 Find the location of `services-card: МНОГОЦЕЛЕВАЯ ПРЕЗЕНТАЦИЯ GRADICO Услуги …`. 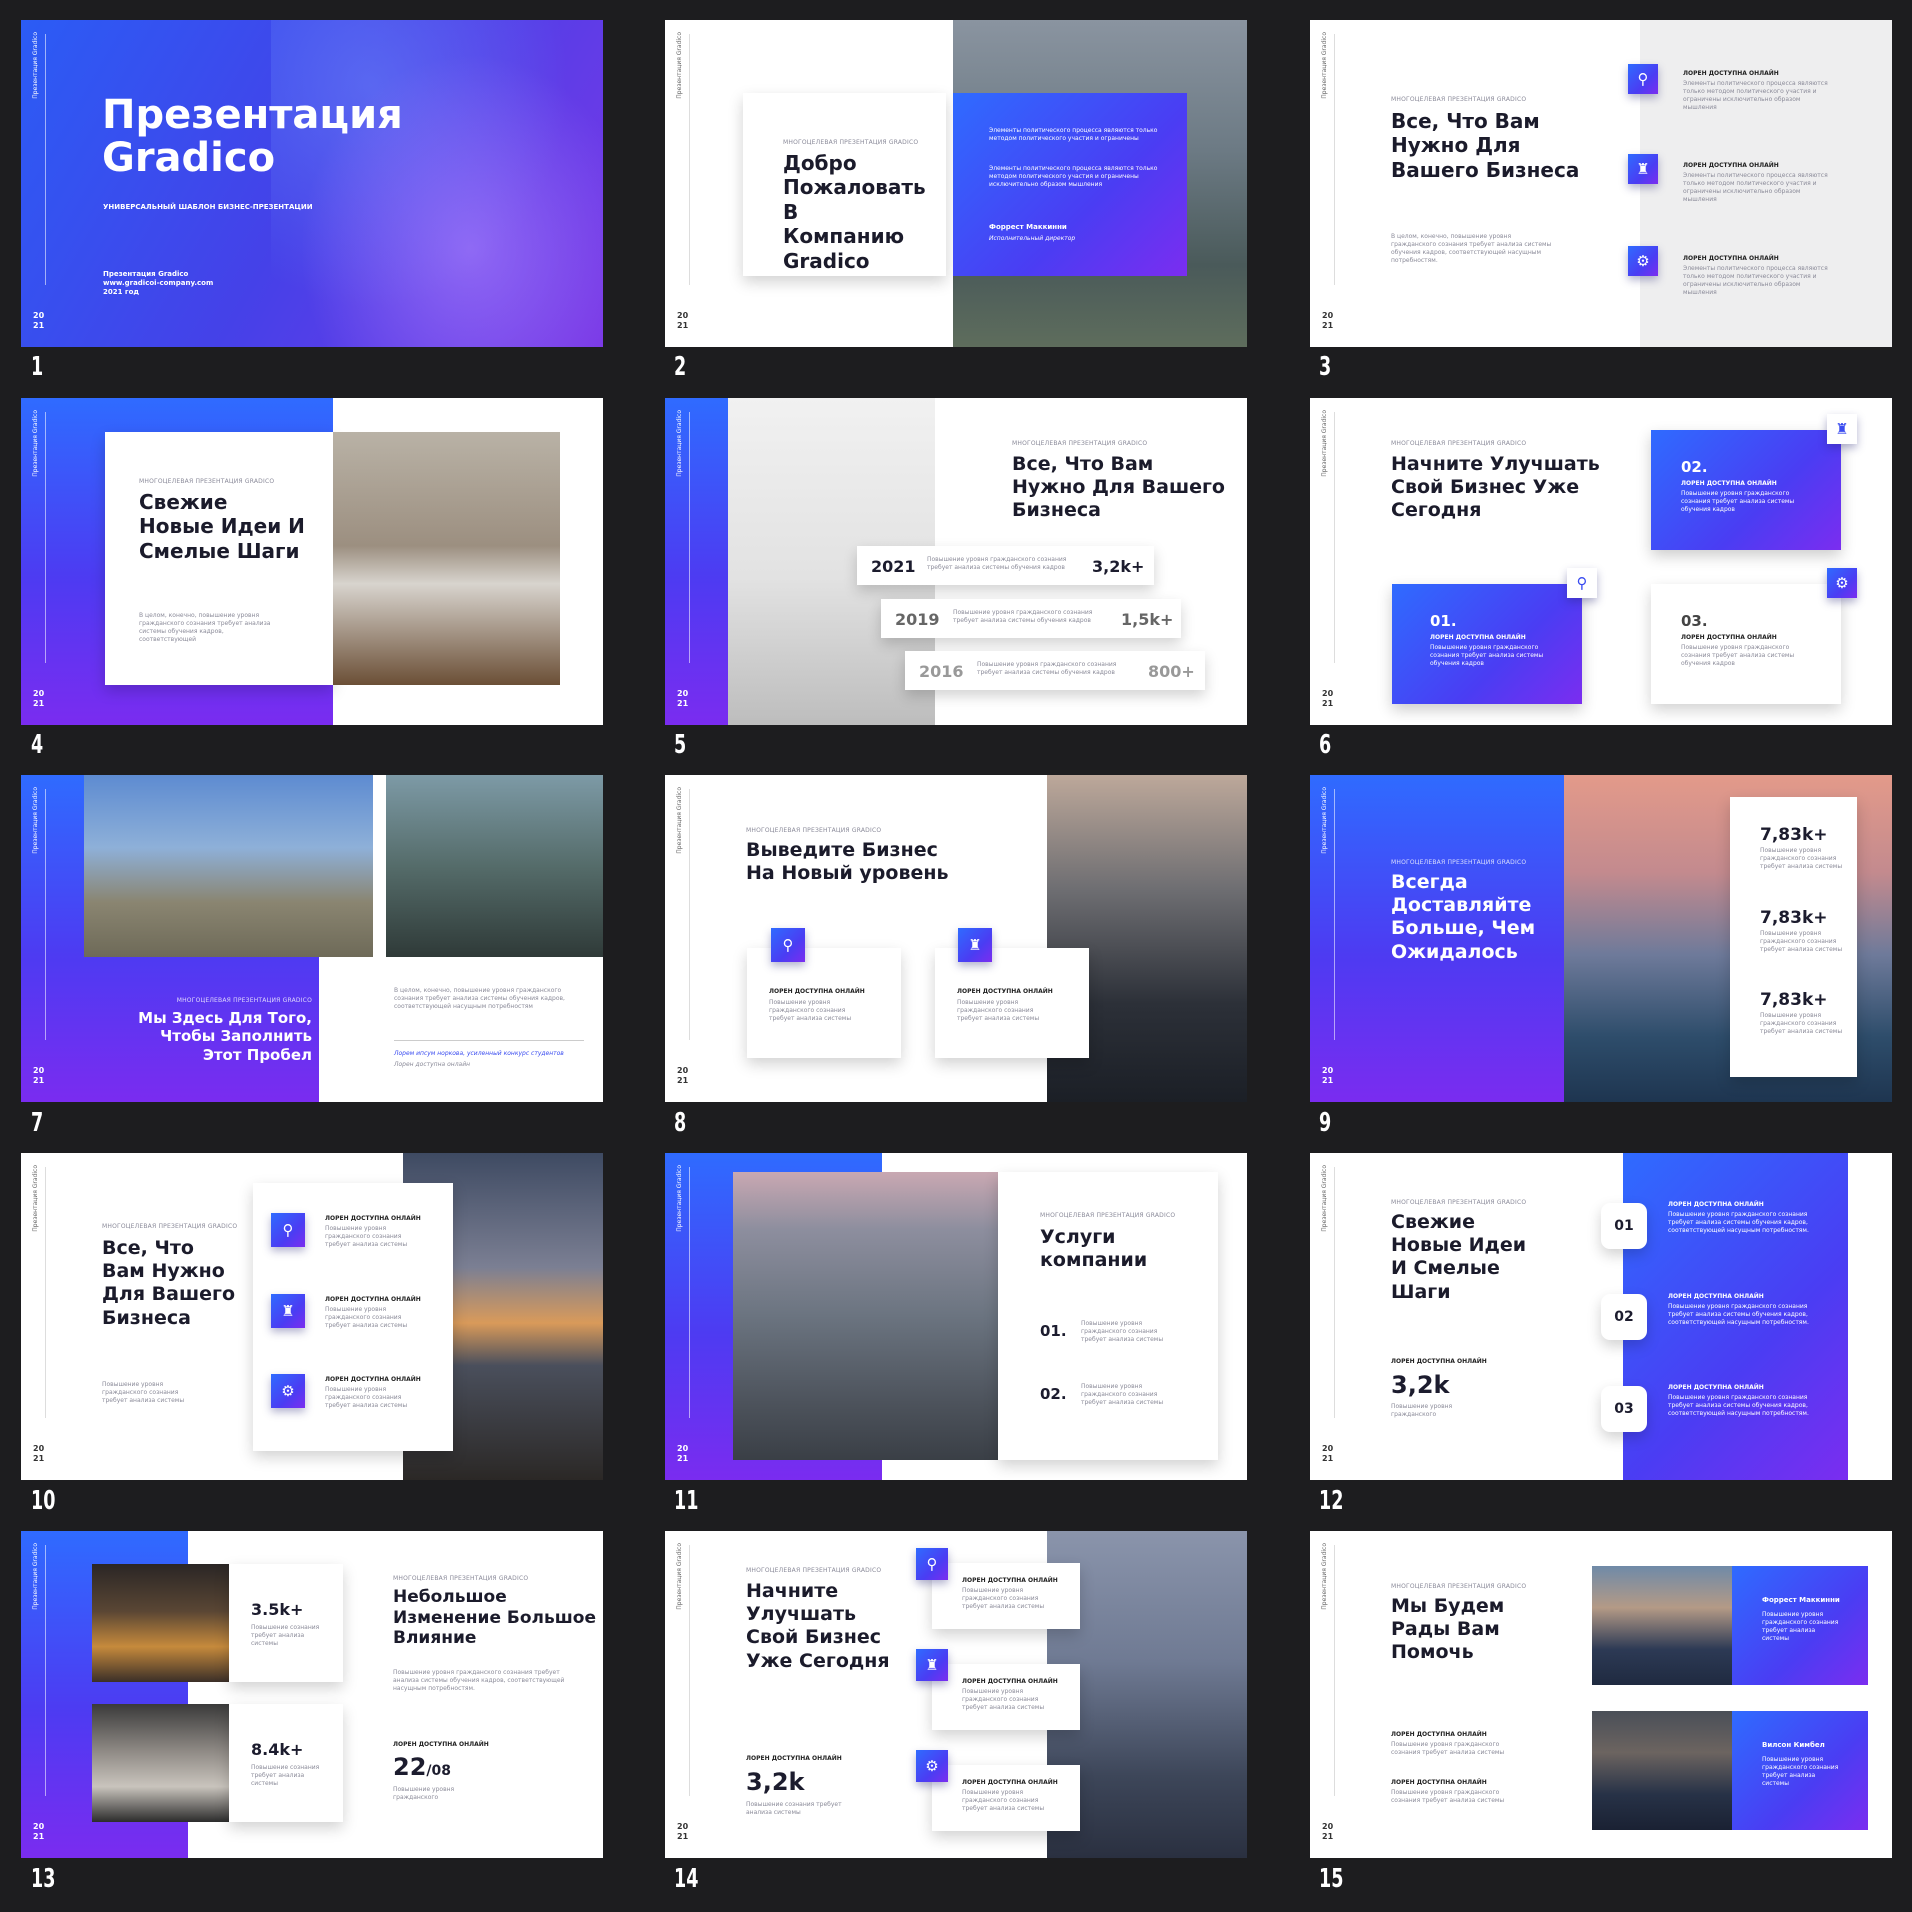

services-card: МНОГОЦЕЛЕВАЯ ПРЕЗЕНТАЦИЯ GRADICO Услуги … is located at coordinates (1108, 1316).